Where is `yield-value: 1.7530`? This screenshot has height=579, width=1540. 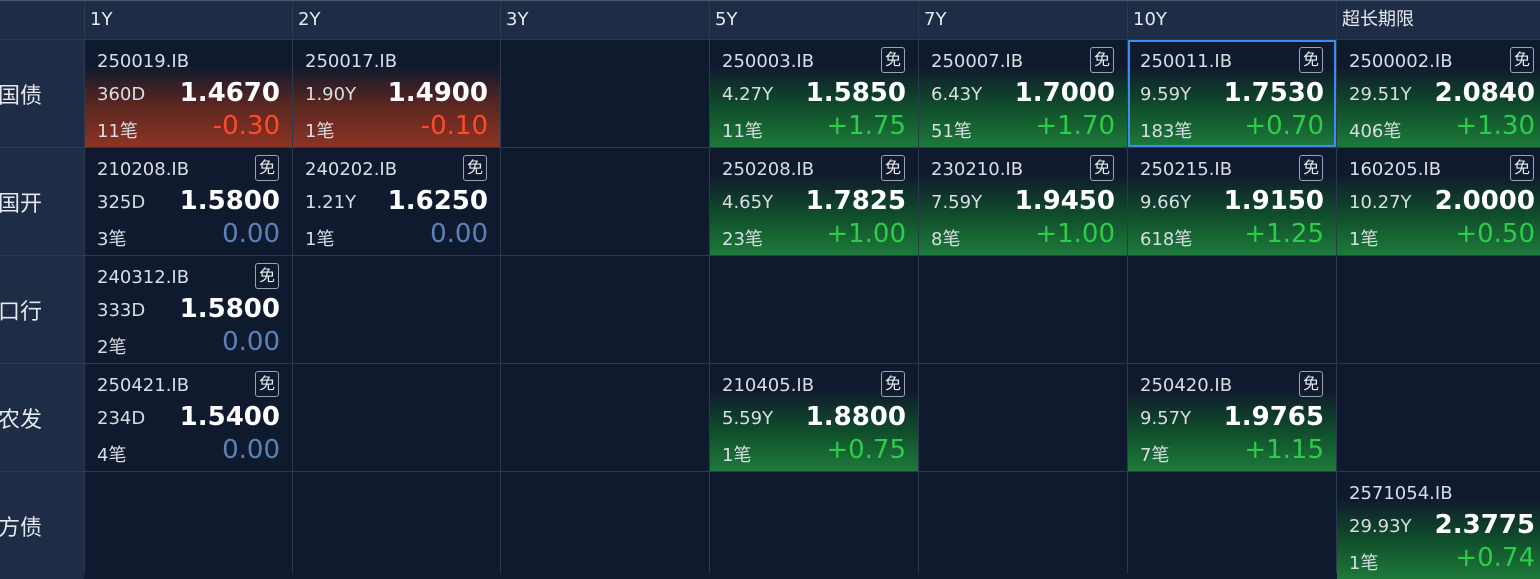
yield-value: 1.7530 is located at coordinates (1273, 93).